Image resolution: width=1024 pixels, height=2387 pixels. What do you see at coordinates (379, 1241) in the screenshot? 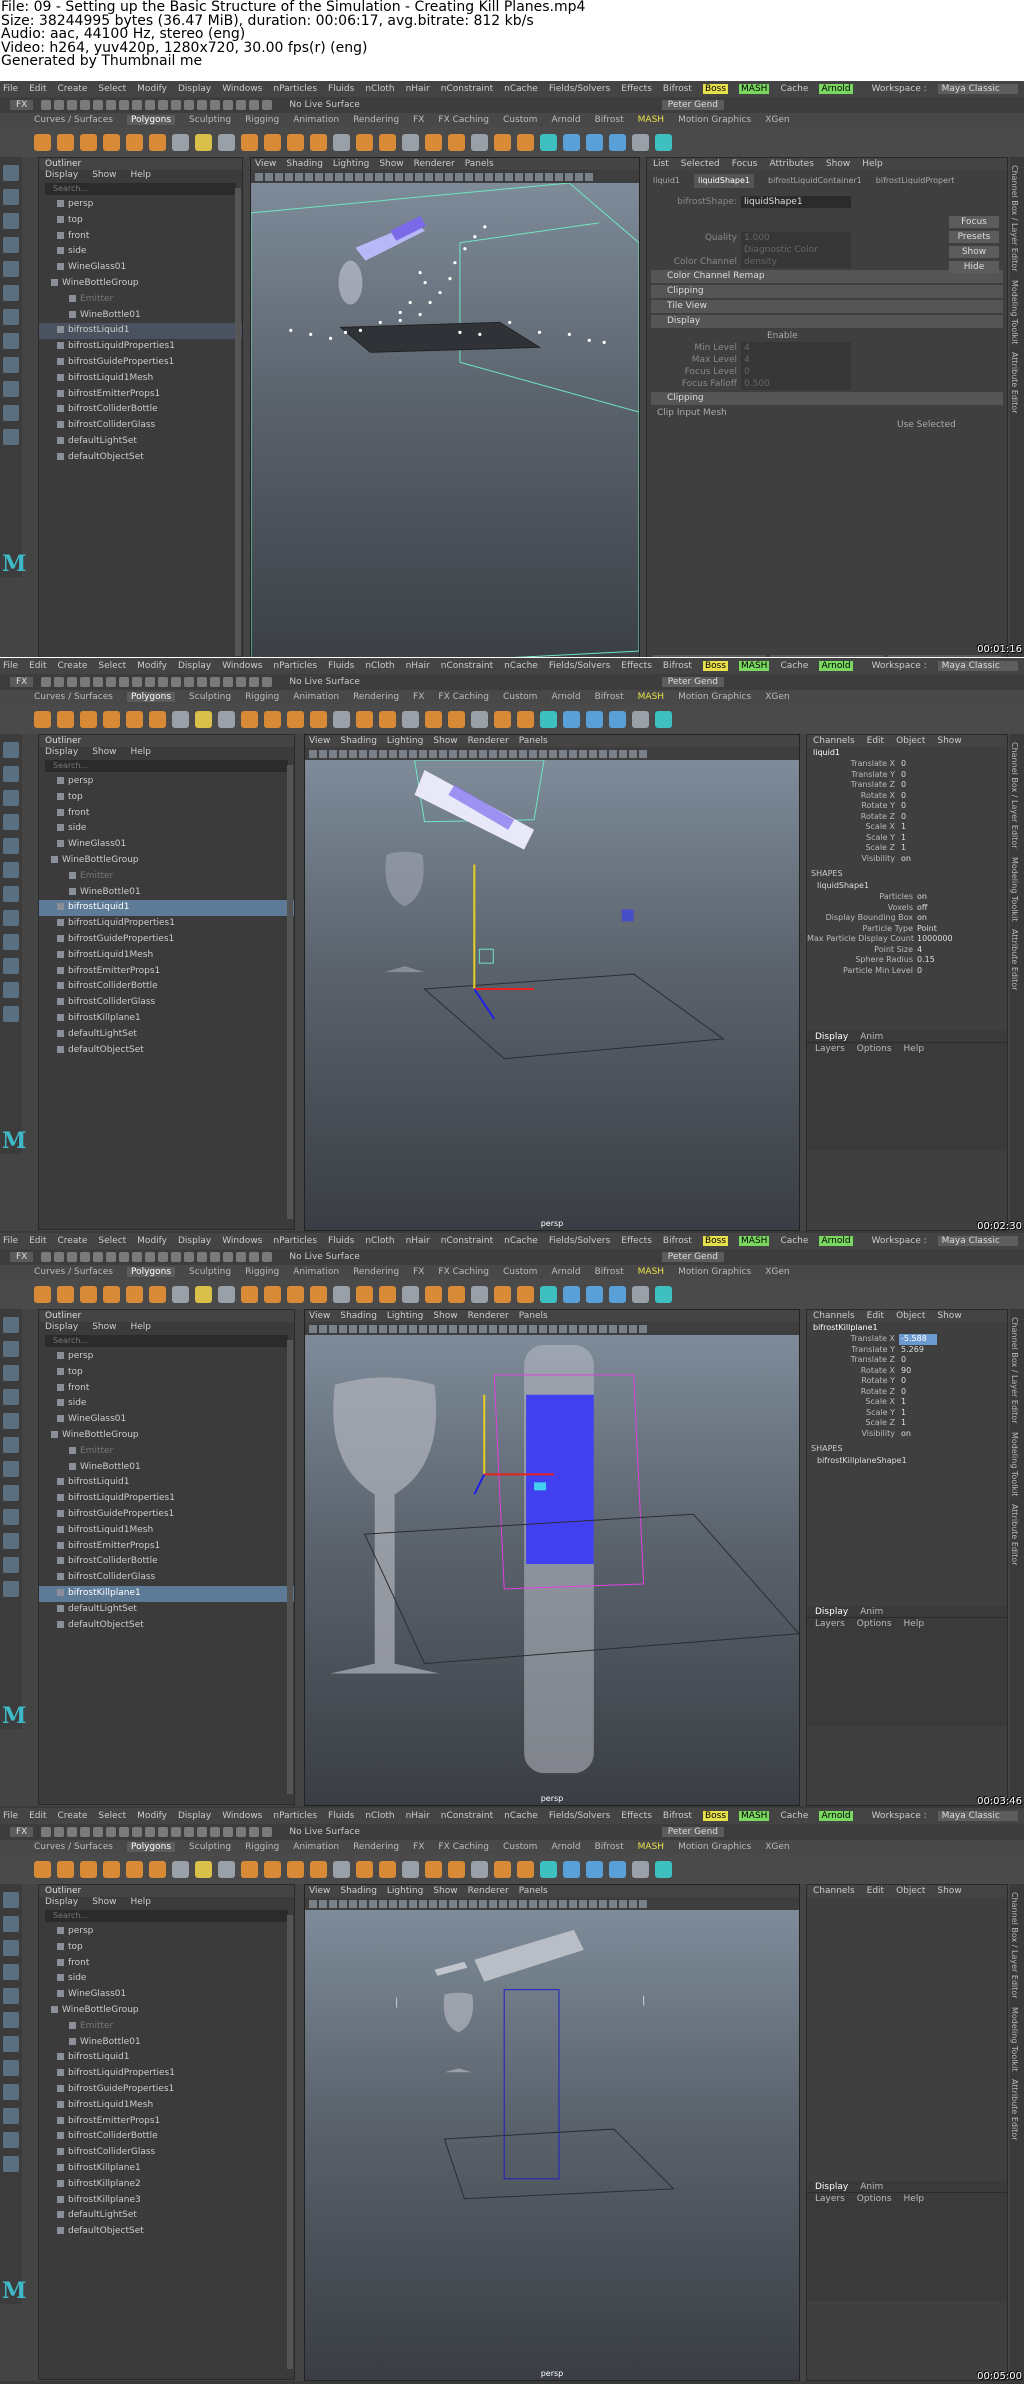
I see `menu-item: nCloth` at bounding box center [379, 1241].